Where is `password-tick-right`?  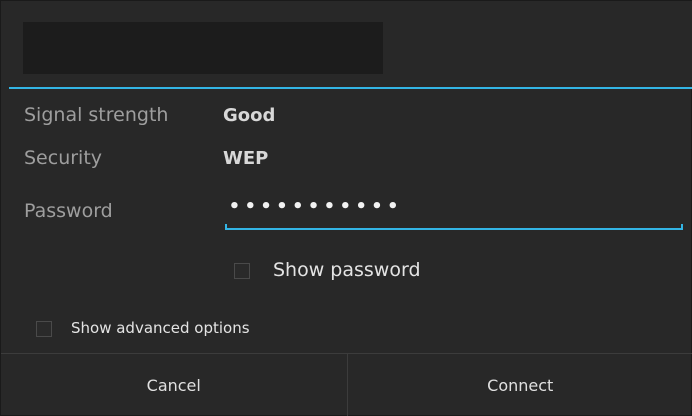
password-tick-right is located at coordinates (682, 227).